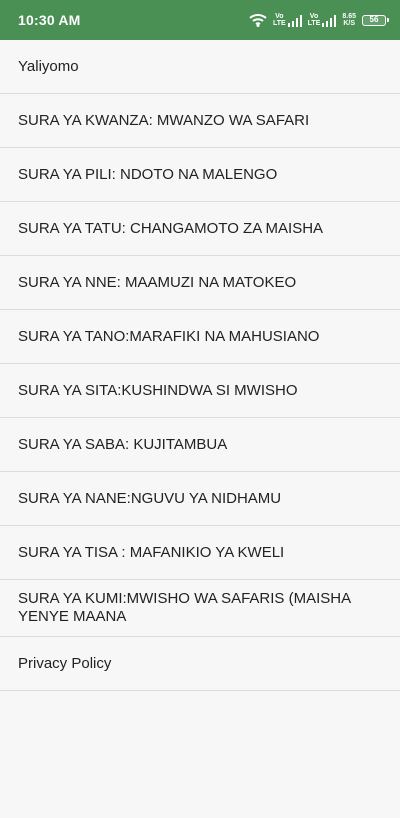  I want to click on list-item-label: SURA YA NNE: MAAMUZI NA MATOKEO, so click(157, 282).